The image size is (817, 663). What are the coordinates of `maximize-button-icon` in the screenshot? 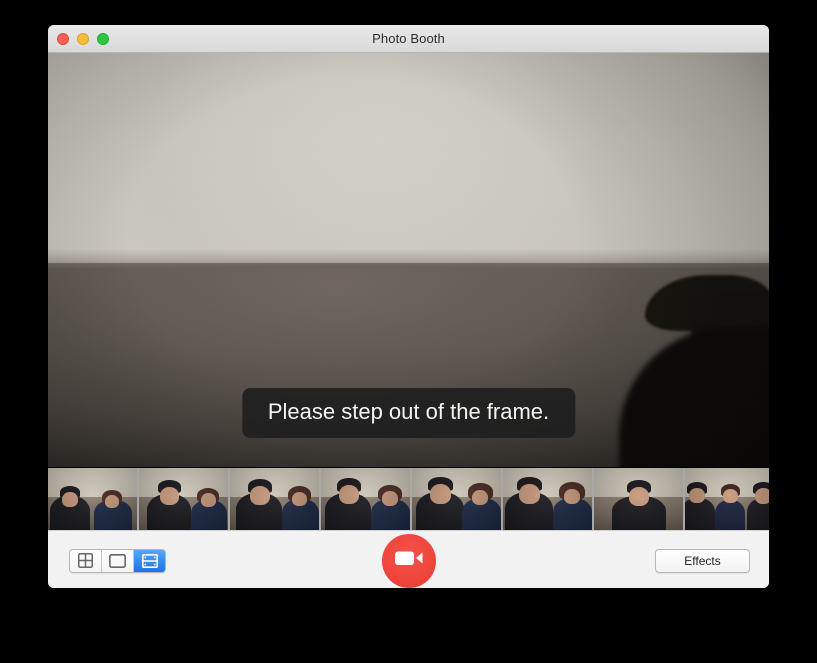 It's located at (103, 38).